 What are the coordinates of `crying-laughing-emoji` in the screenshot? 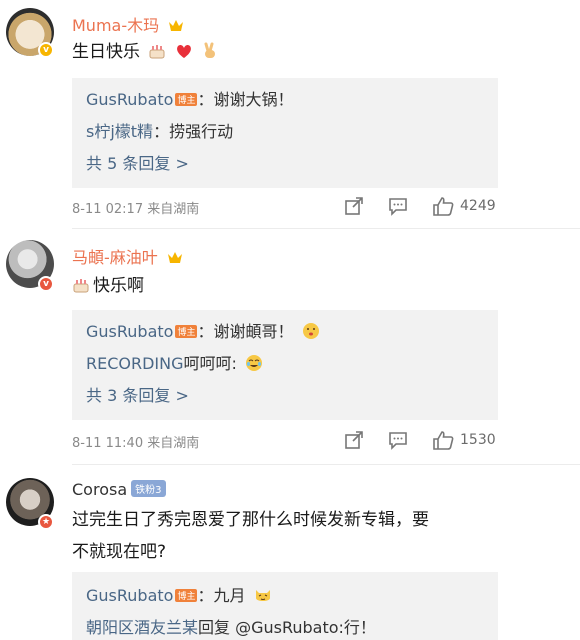 It's located at (254, 363).